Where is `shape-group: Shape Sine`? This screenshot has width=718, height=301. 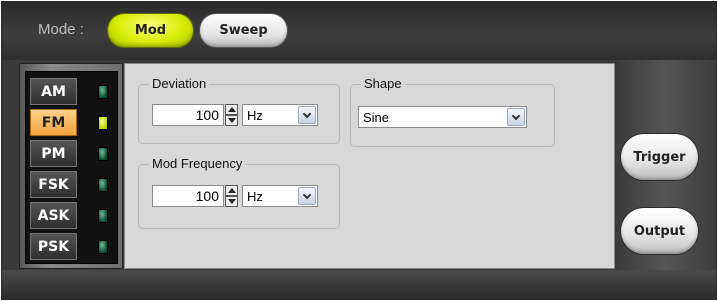 shape-group: Shape Sine is located at coordinates (452, 111).